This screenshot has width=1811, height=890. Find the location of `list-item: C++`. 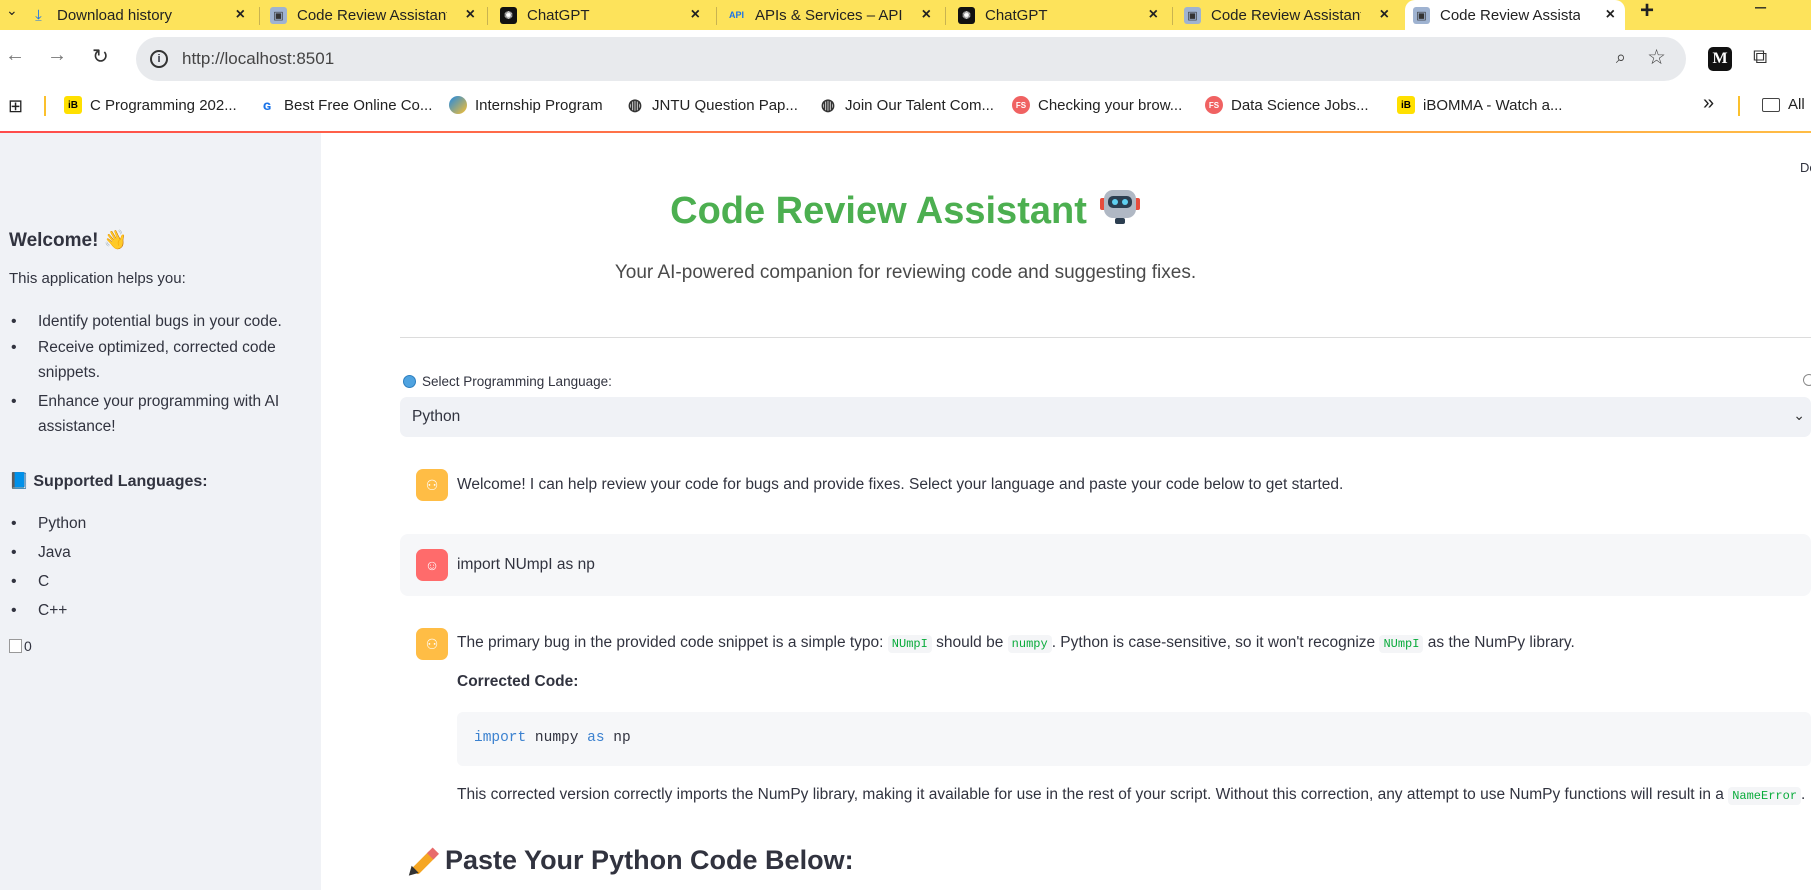

list-item: C++ is located at coordinates (47, 610).